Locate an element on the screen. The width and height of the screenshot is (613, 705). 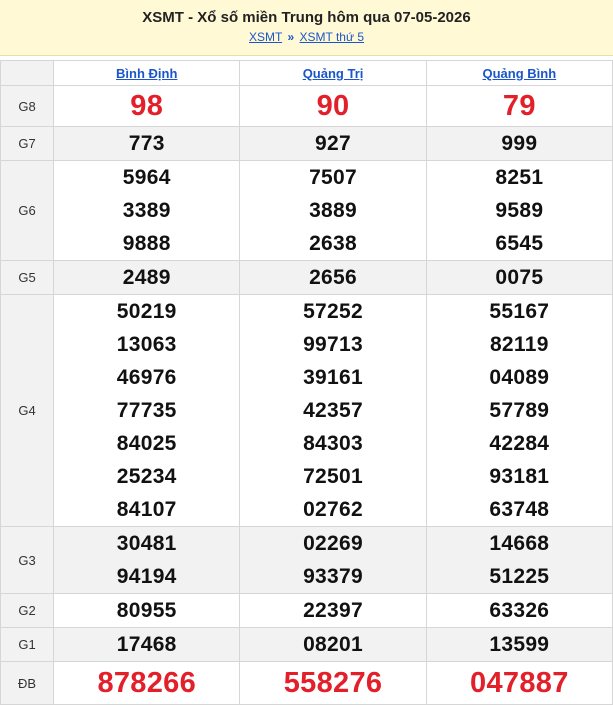
province-header: Quảng Trị is located at coordinates (333, 73).